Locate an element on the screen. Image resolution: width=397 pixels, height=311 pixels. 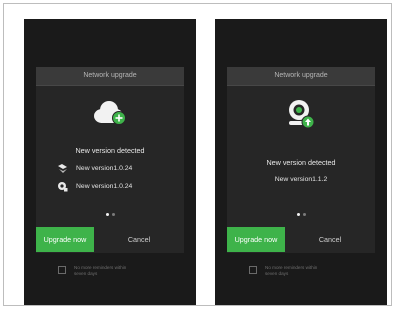
cloud-plus-icon is located at coordinates (110, 113).